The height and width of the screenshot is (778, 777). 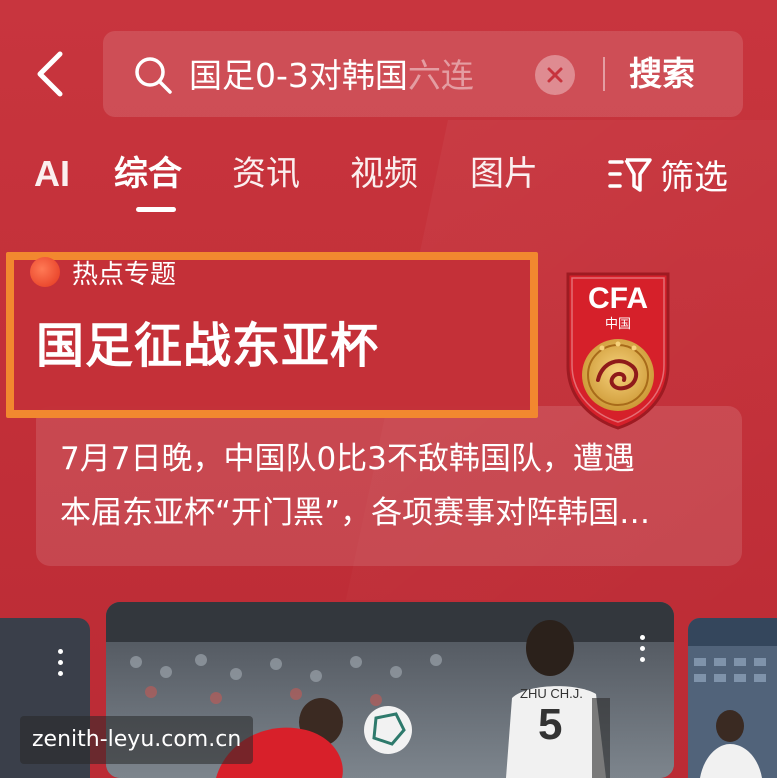 I want to click on chevron-left-icon, so click(x=50, y=74).